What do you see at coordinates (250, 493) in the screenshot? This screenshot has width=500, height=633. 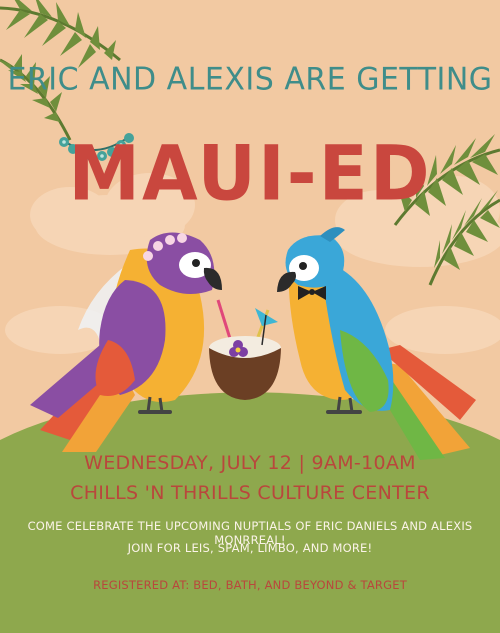 I see `event-venue: Chills 'n Thrills Culture Center` at bounding box center [250, 493].